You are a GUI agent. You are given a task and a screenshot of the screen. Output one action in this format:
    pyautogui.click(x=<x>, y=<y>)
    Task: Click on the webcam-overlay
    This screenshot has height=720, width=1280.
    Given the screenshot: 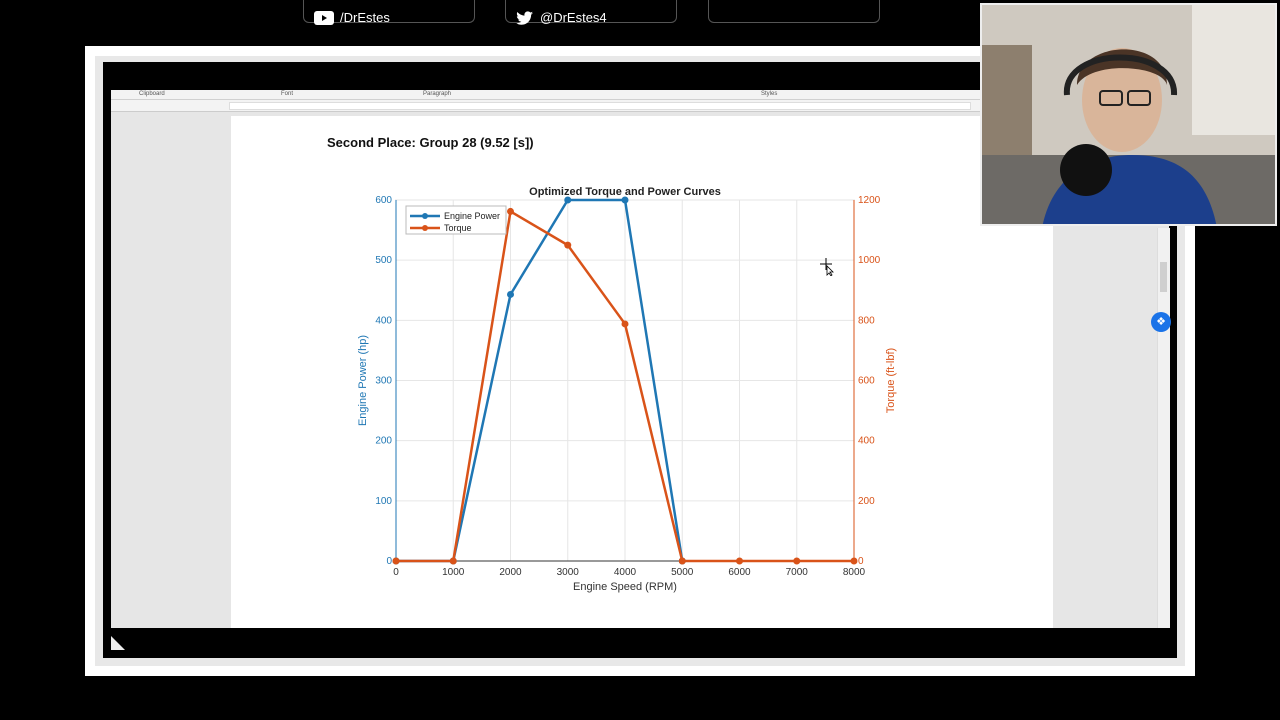 What is the action you would take?
    pyautogui.click(x=1128, y=114)
    